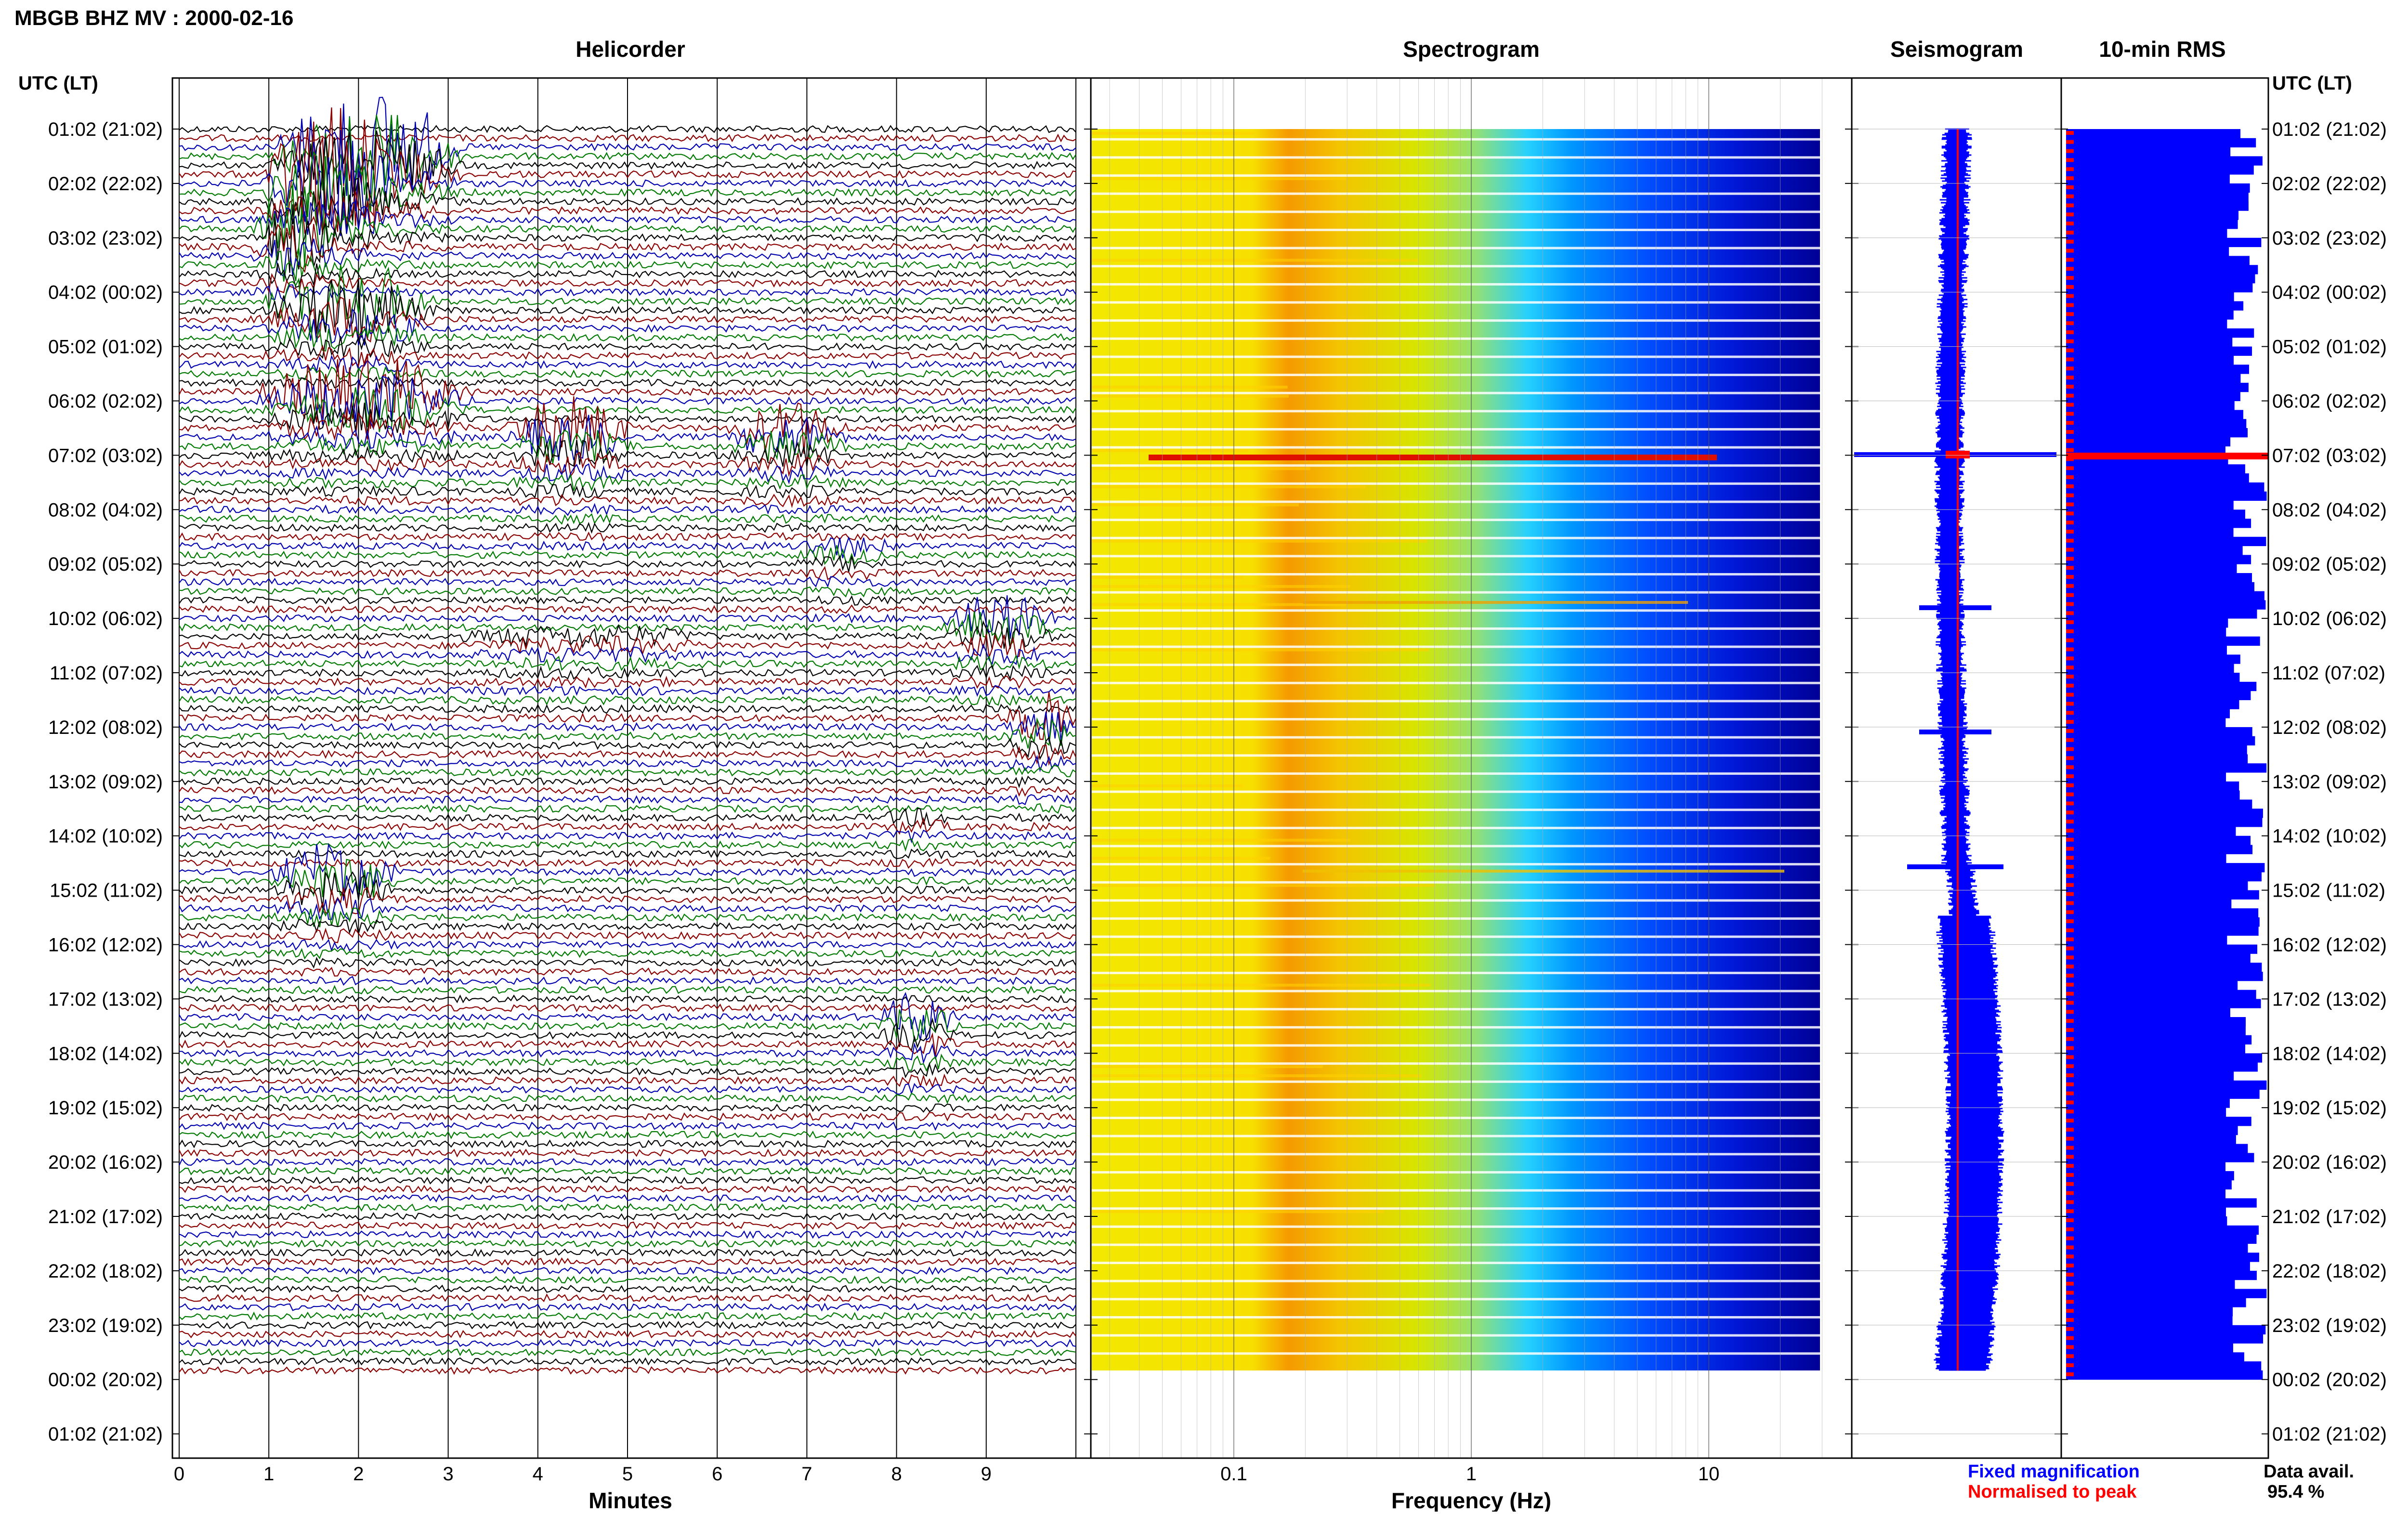 This screenshot has height=1514, width=2408. Describe the element at coordinates (153, 18) in the screenshot. I see `figure-title: MBGB BHZ MV : 2000-02-16` at that location.